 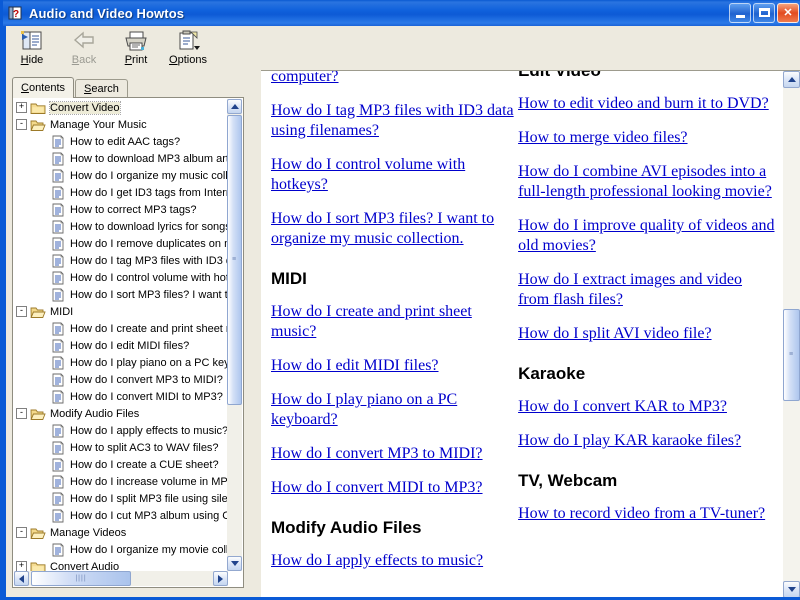 I want to click on tree-item-topic: How do I convert MIDI to MP3?, so click(x=121, y=396).